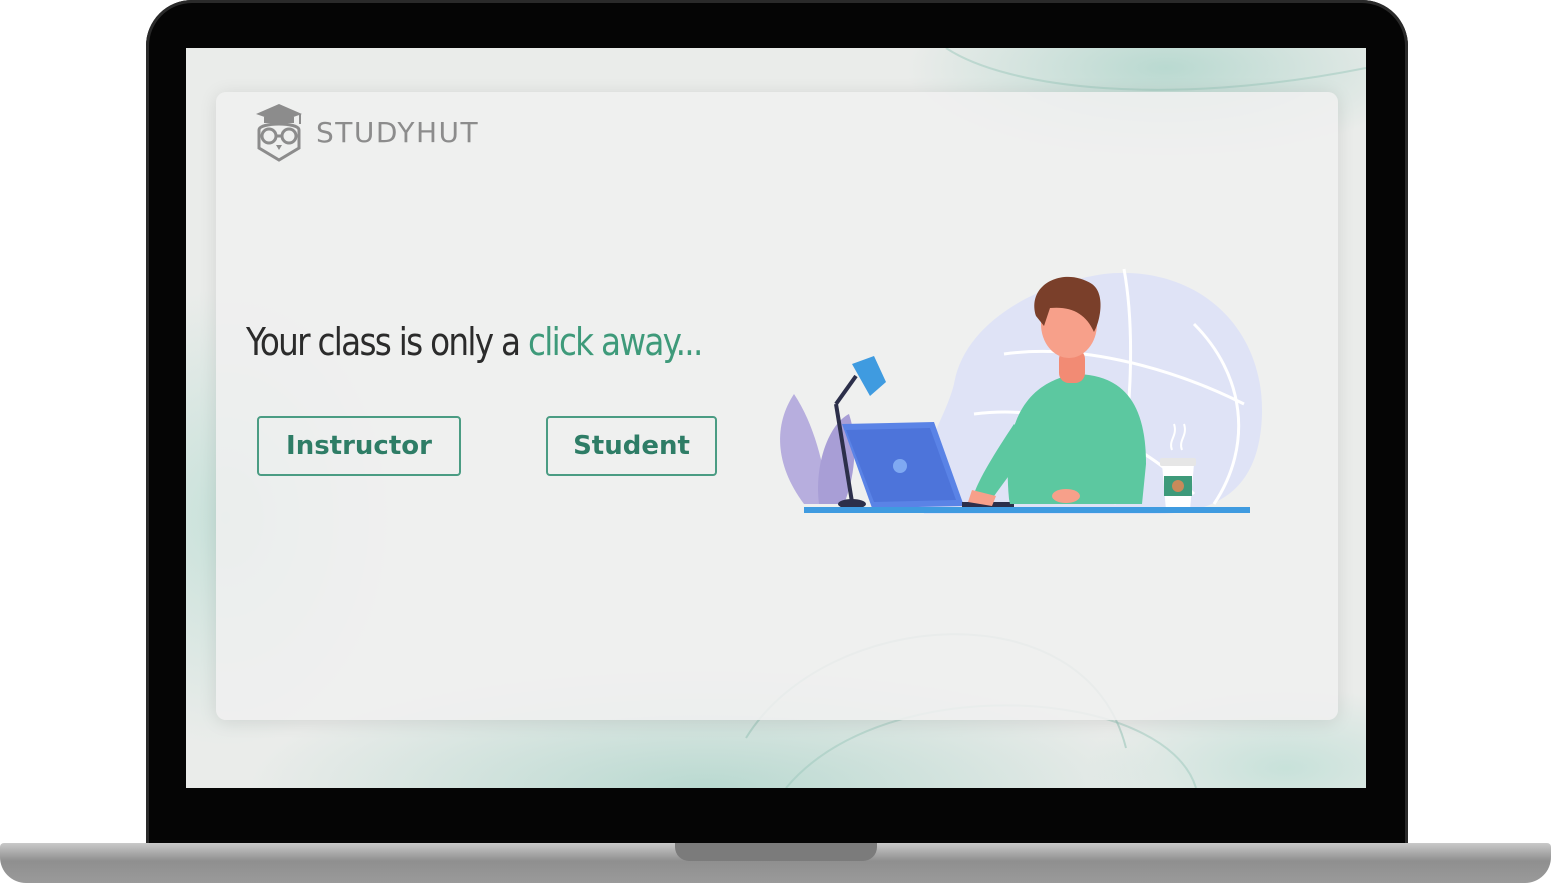 The image size is (1551, 883). Describe the element at coordinates (279, 133) in the screenshot. I see `owl-graduation-cap-icon` at that location.